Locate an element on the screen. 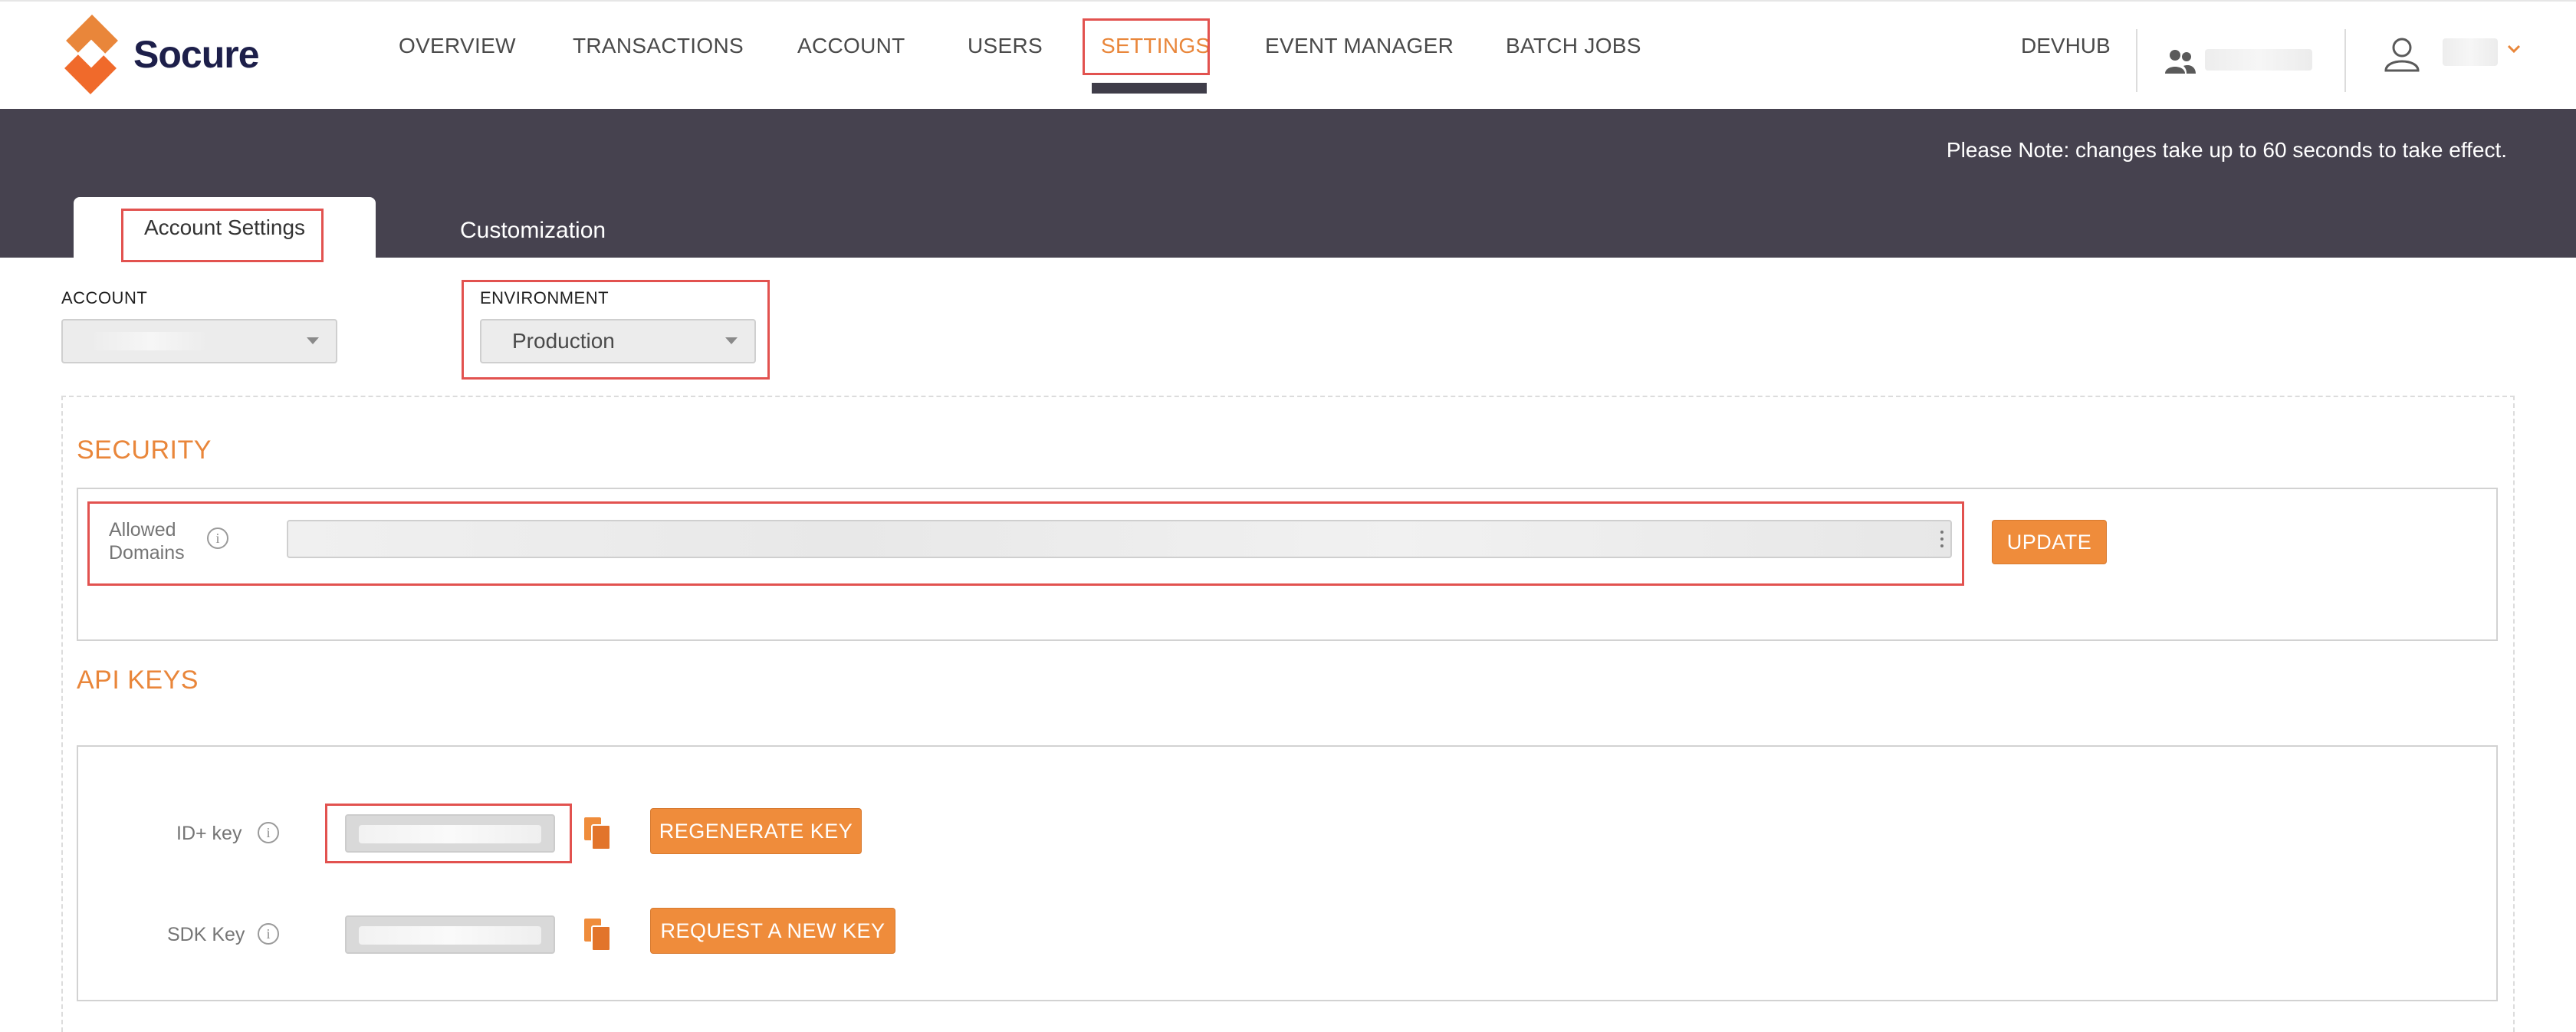 The height and width of the screenshot is (1032, 2576). sdk-key-label: SDK Key is located at coordinates (206, 935).